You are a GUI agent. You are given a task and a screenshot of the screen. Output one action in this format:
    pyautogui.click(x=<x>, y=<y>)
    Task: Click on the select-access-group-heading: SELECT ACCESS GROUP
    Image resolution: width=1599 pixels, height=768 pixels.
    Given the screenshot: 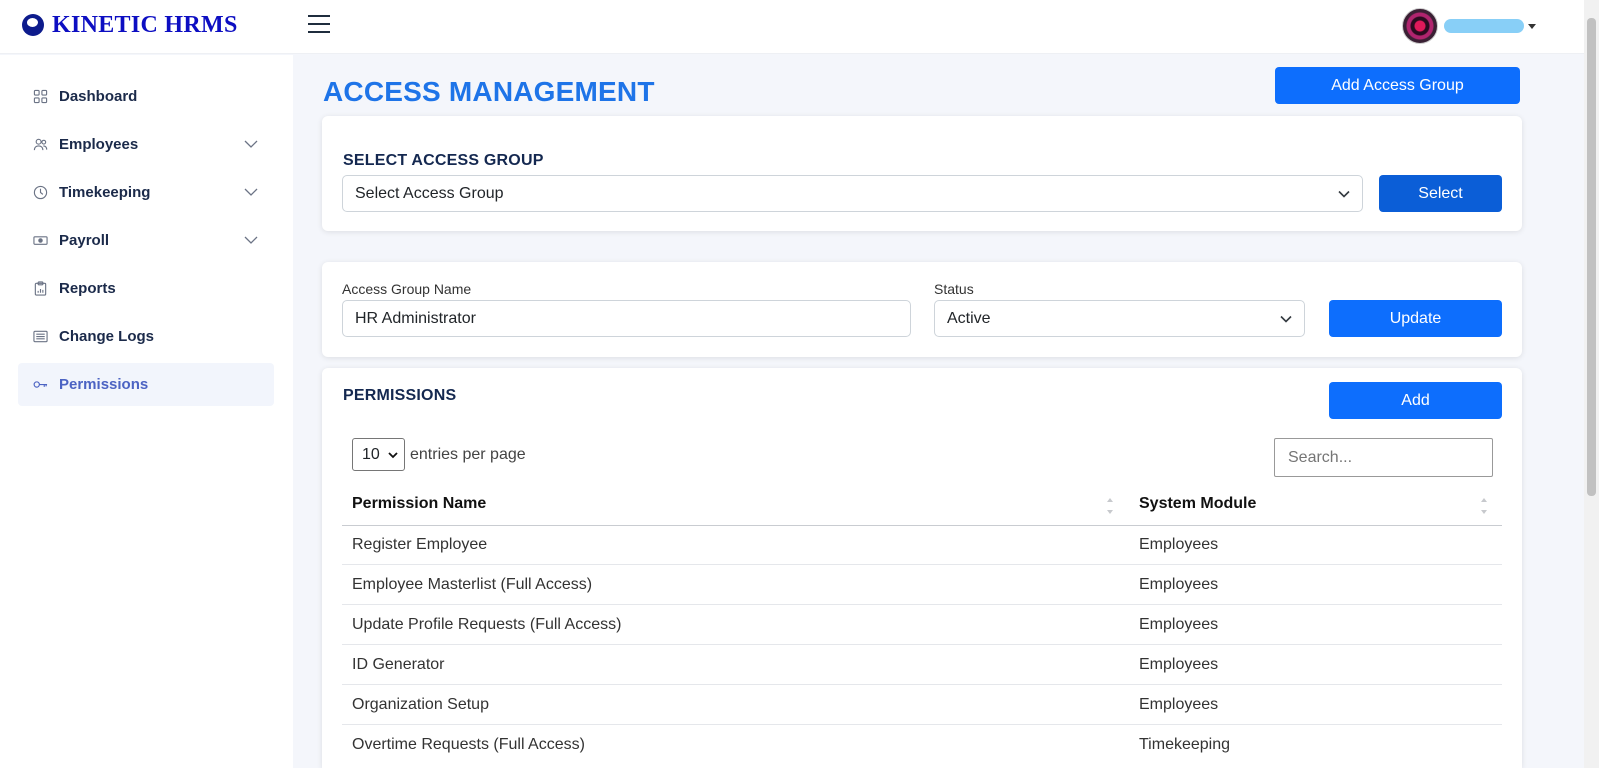 What is the action you would take?
    pyautogui.click(x=443, y=160)
    